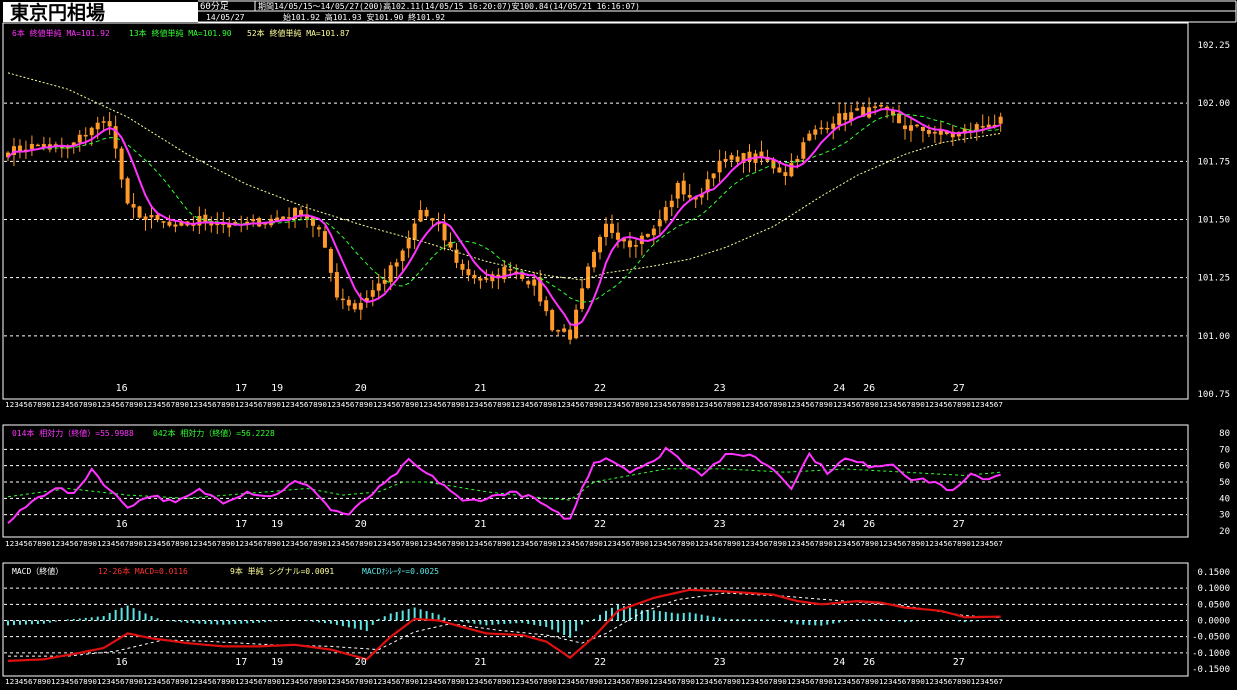 The width and height of the screenshot is (1237, 690). I want to click on price-day-label: 24, so click(839, 388).